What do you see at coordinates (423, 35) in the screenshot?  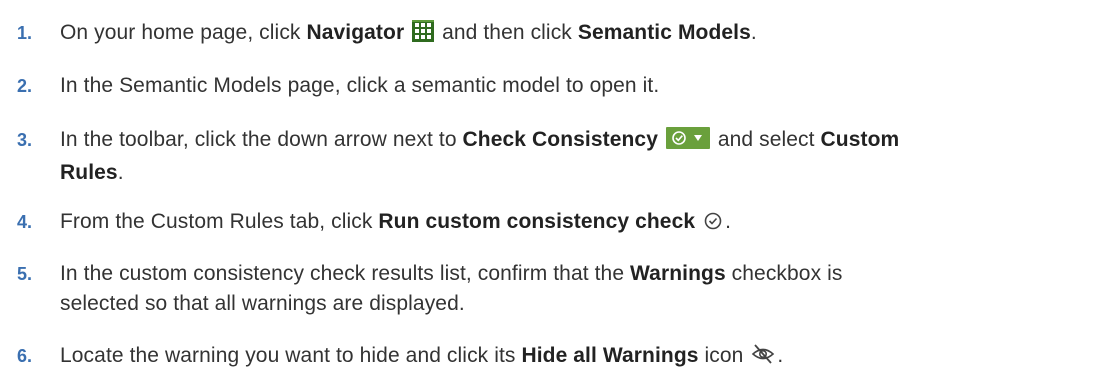 I see `grid-icon` at bounding box center [423, 35].